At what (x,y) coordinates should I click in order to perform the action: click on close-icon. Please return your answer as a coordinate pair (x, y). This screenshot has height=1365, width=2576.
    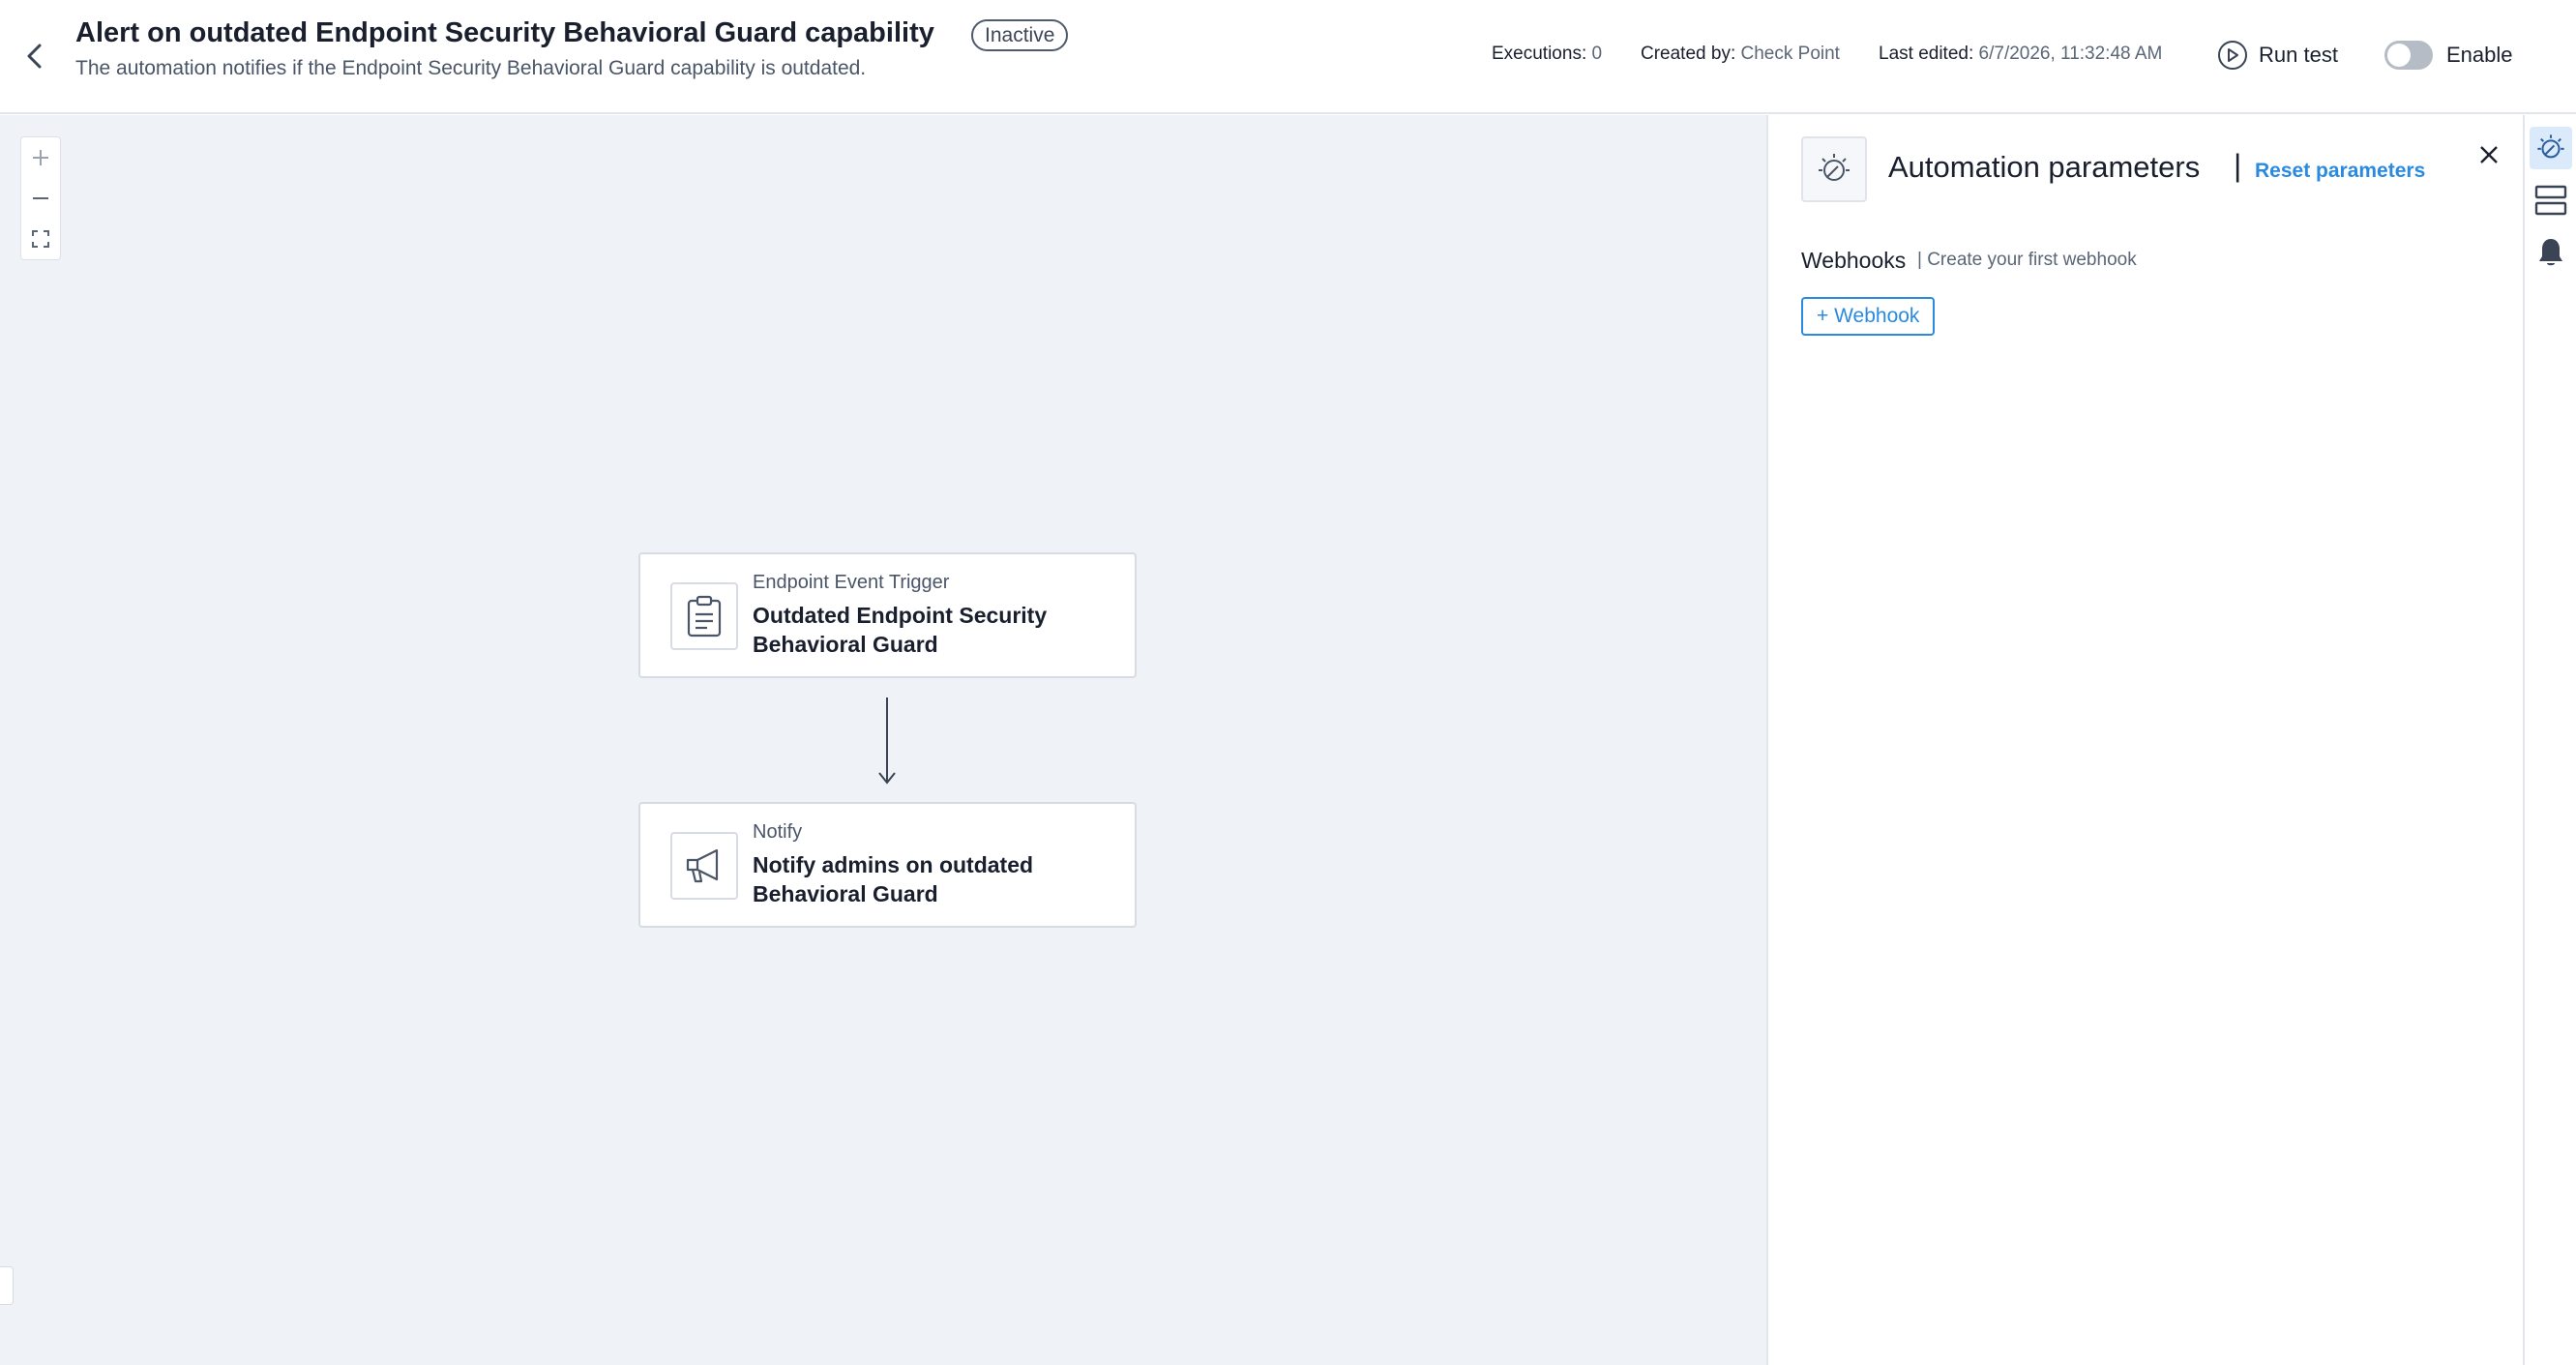
    Looking at the image, I should click on (2489, 154).